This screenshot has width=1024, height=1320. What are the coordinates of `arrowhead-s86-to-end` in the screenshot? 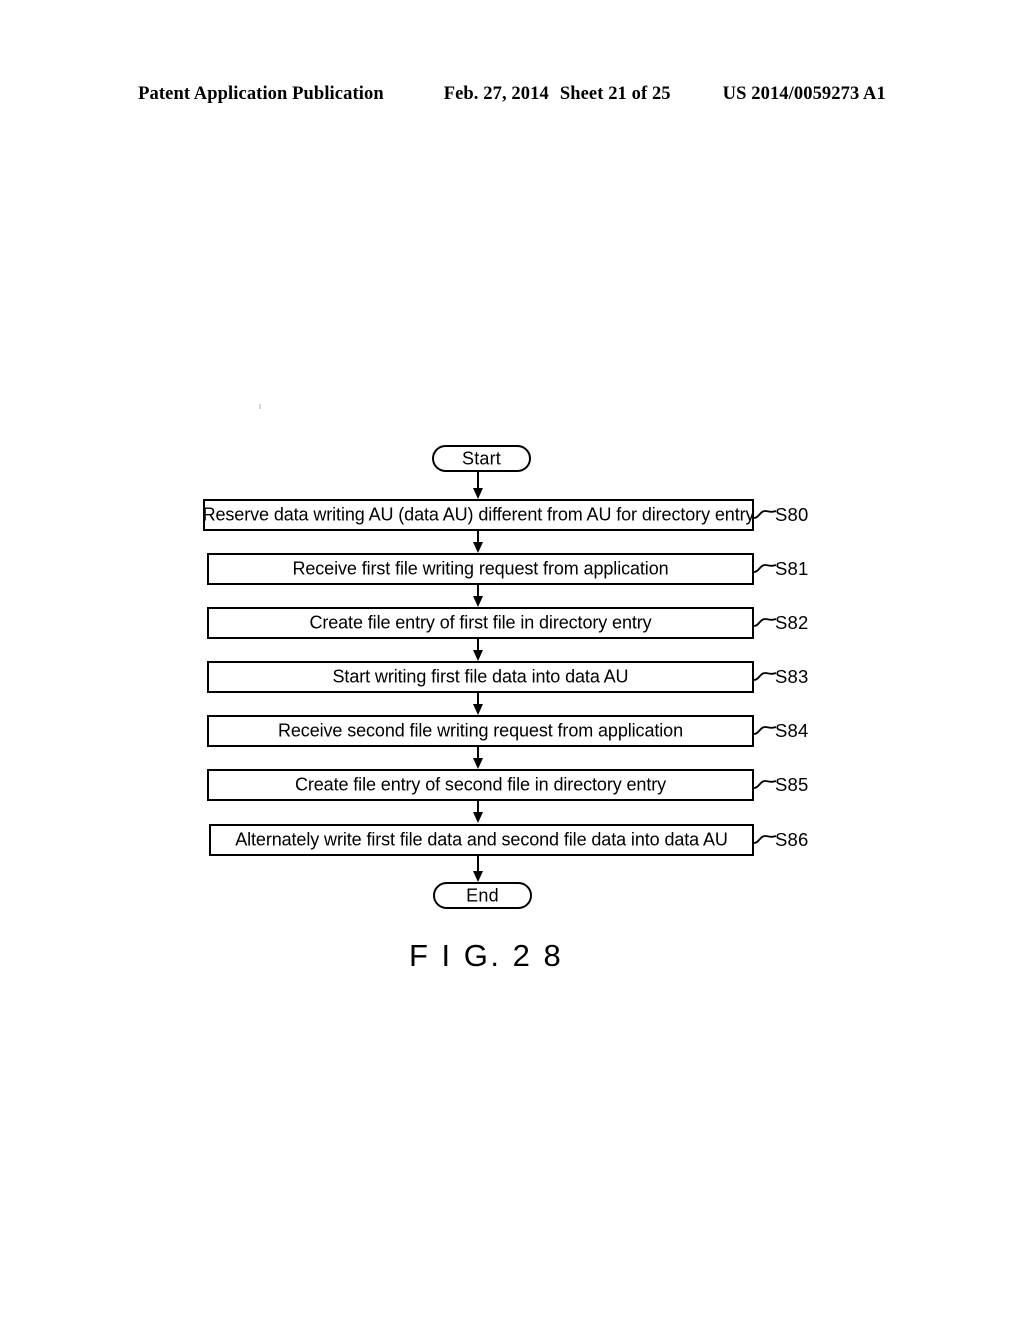 It's located at (478, 876).